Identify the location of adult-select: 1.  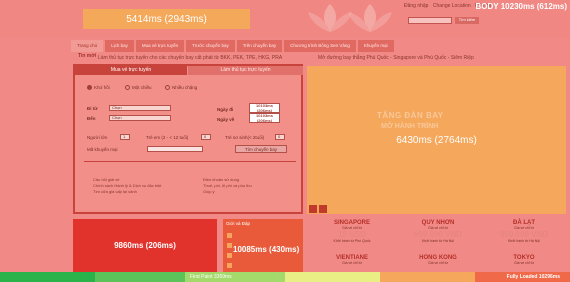
(125, 137).